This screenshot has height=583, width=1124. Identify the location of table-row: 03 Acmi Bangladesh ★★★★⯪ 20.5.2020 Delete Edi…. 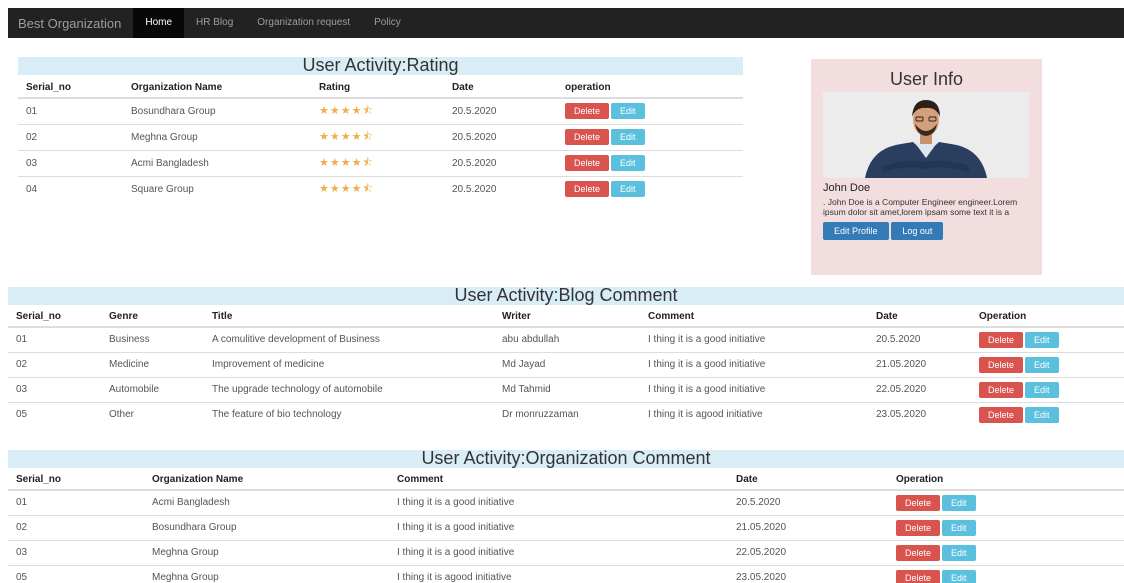
(380, 162).